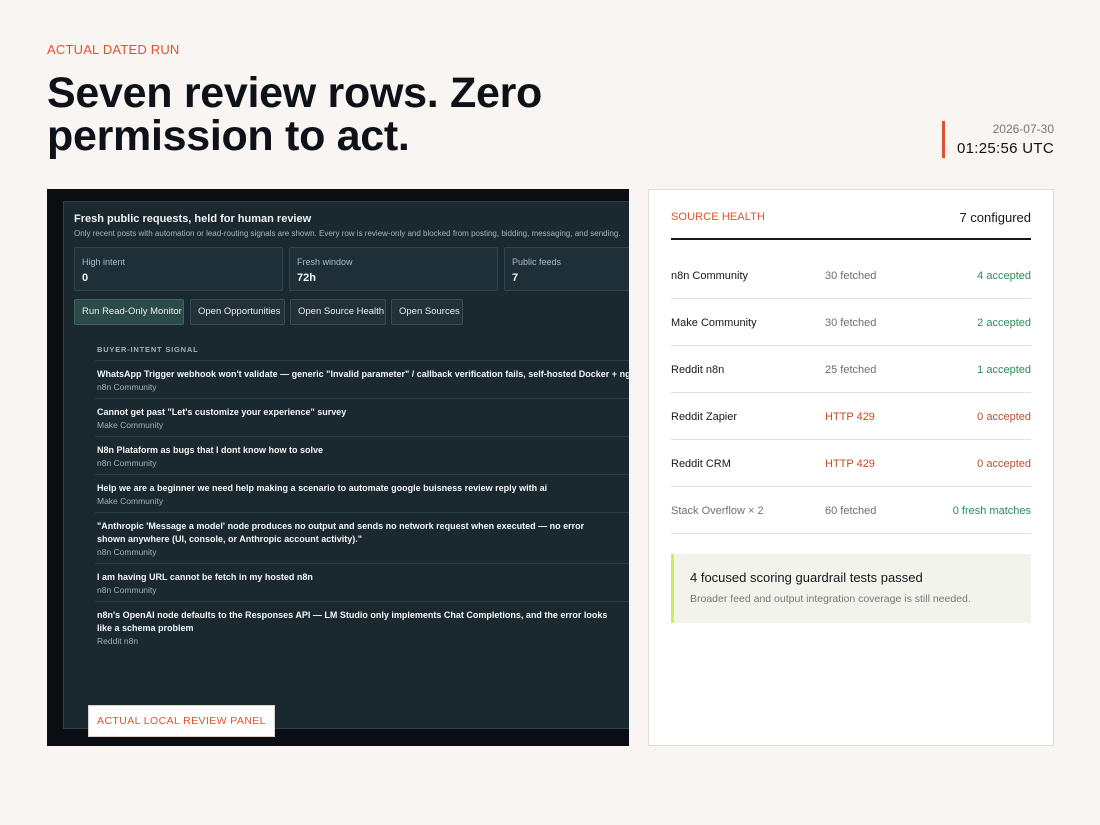 Image resolution: width=1100 pixels, height=825 pixels. Describe the element at coordinates (1005, 148) in the screenshot. I see `run-time: 01:25:56 UTC` at that location.